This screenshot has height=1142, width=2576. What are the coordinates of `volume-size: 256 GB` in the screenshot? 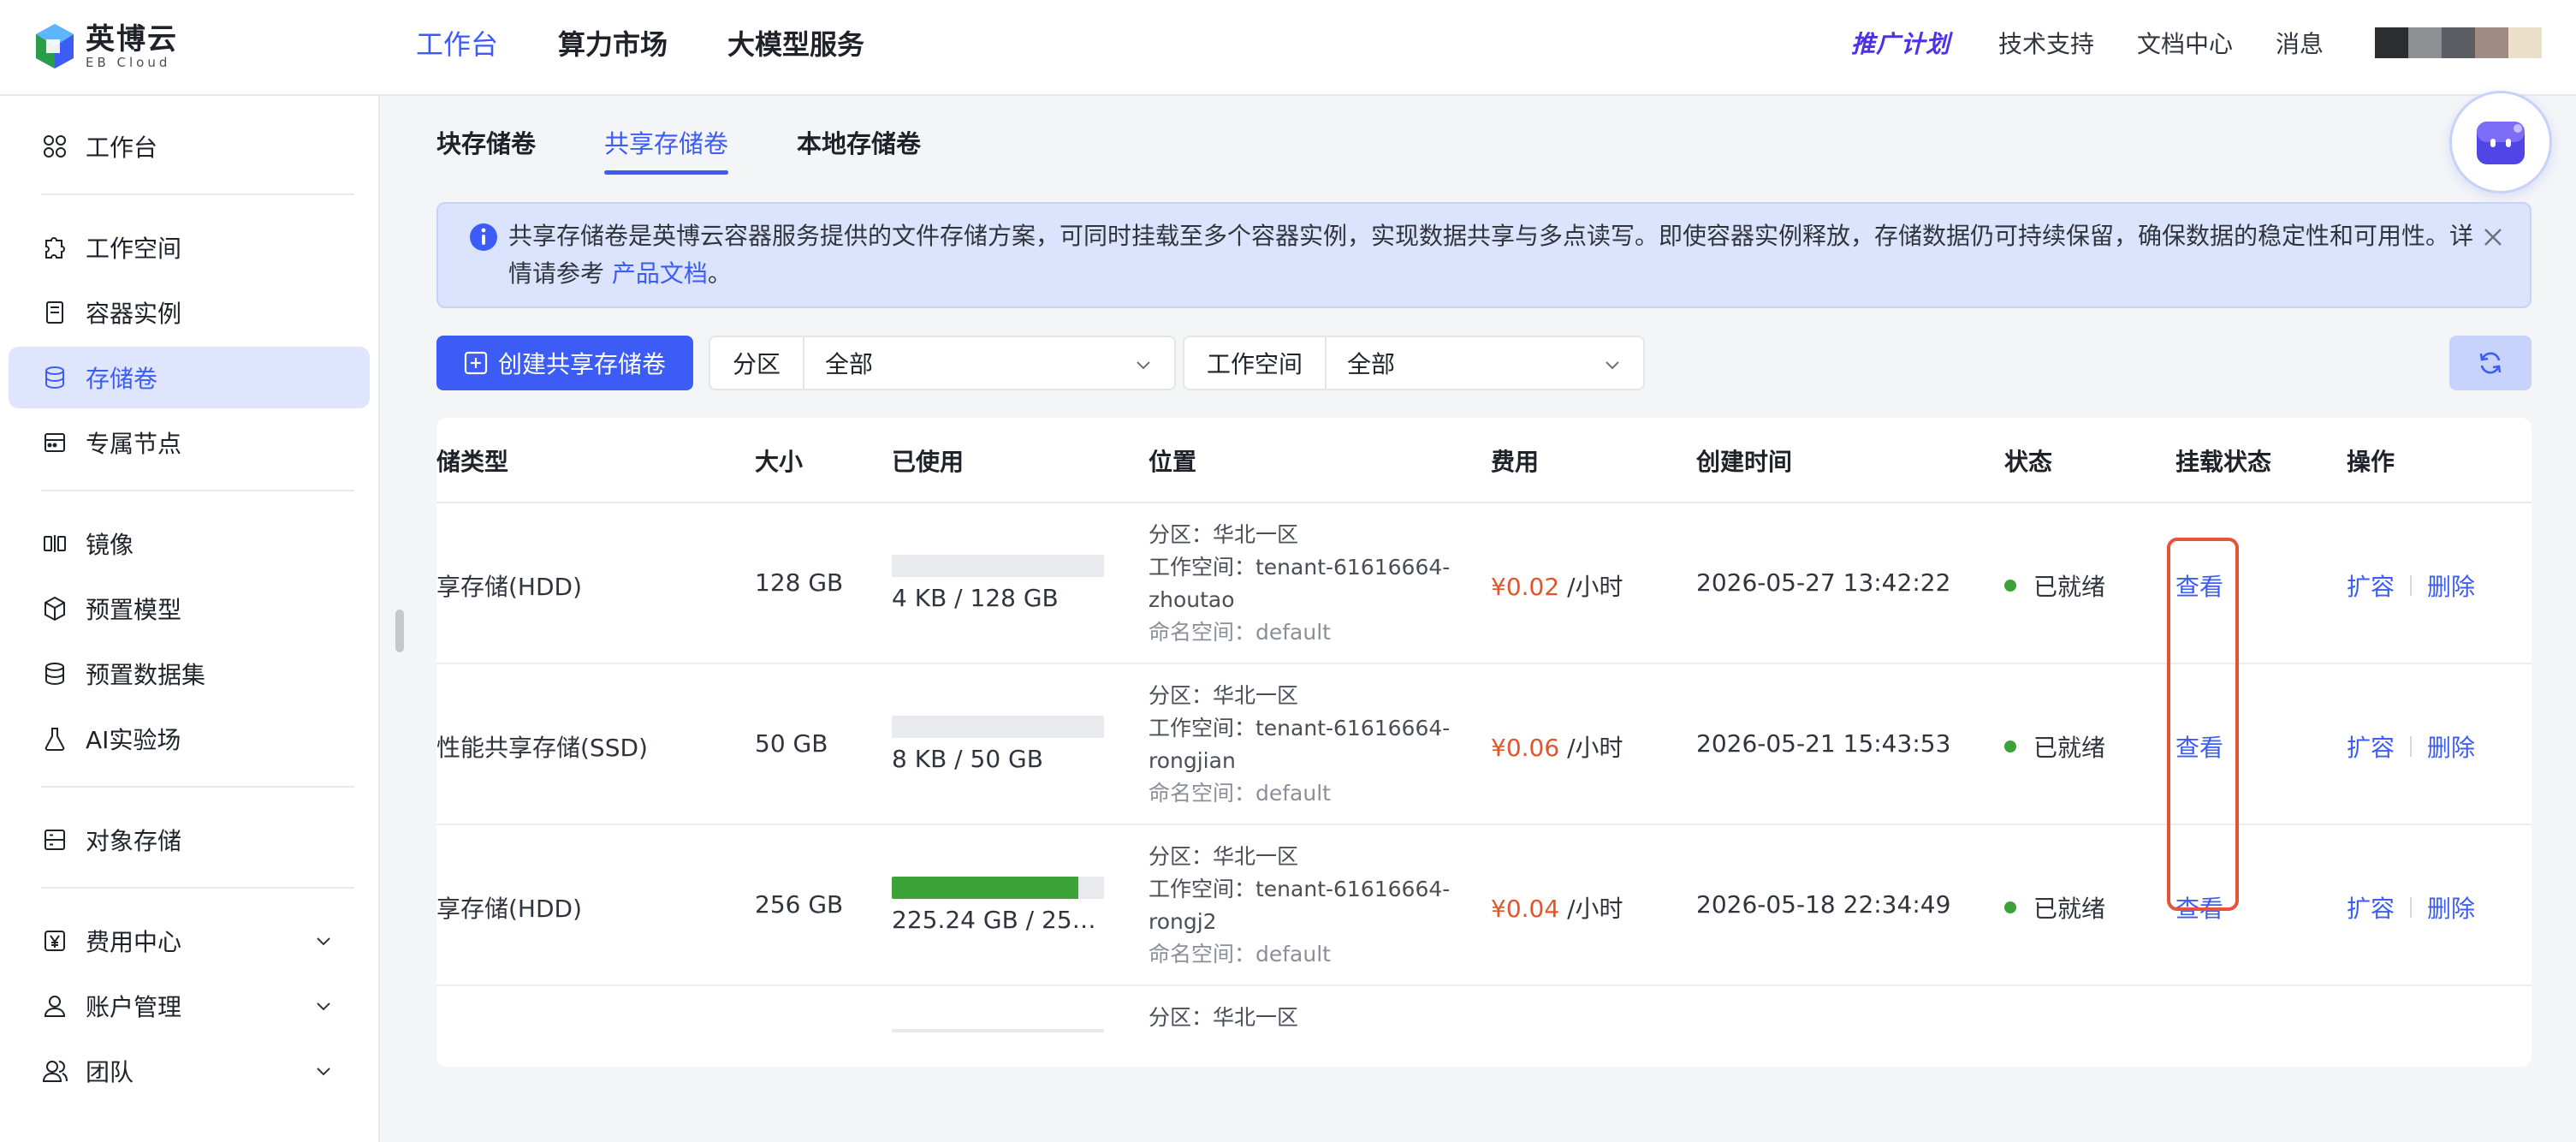 It's located at (799, 904).